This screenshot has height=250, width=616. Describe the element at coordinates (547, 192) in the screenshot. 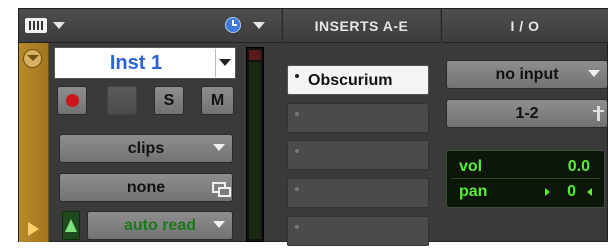

I see `pan-right-arrow-icon` at that location.